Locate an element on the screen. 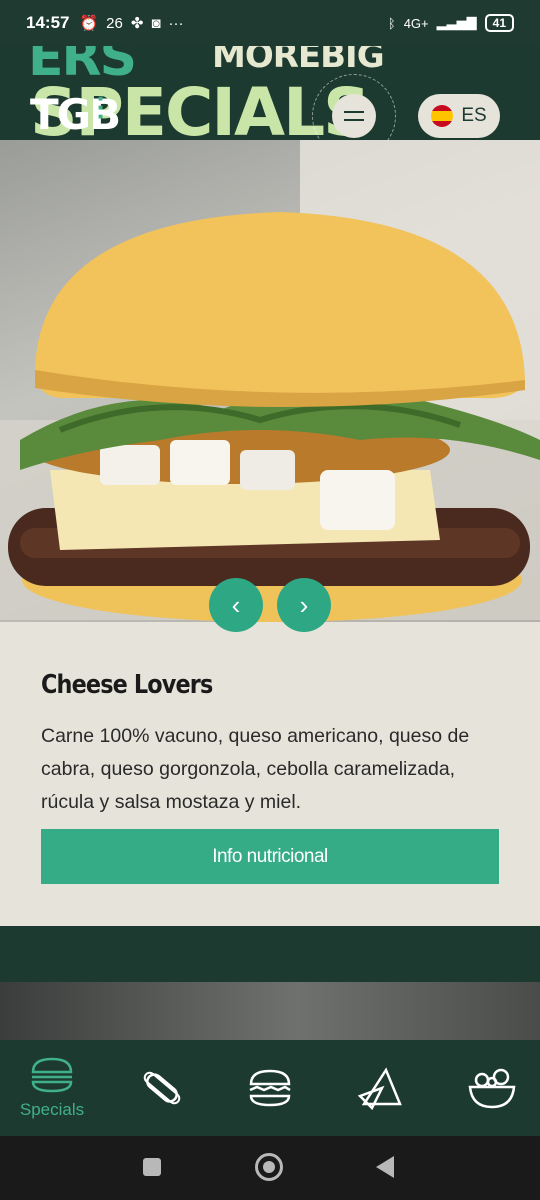 This screenshot has width=540, height=1200. tab-nachos is located at coordinates (382, 1088).